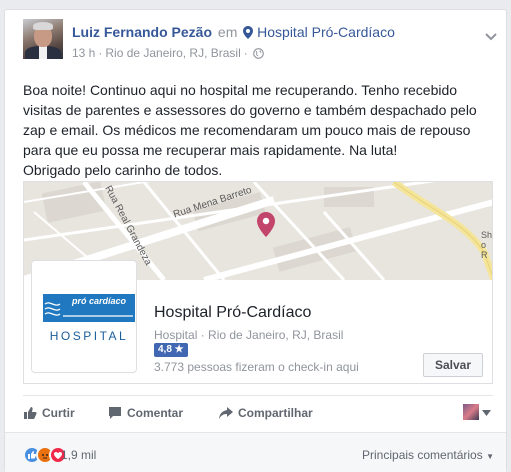 The height and width of the screenshot is (472, 511). Describe the element at coordinates (115, 414) in the screenshot. I see `comment-icon` at that location.